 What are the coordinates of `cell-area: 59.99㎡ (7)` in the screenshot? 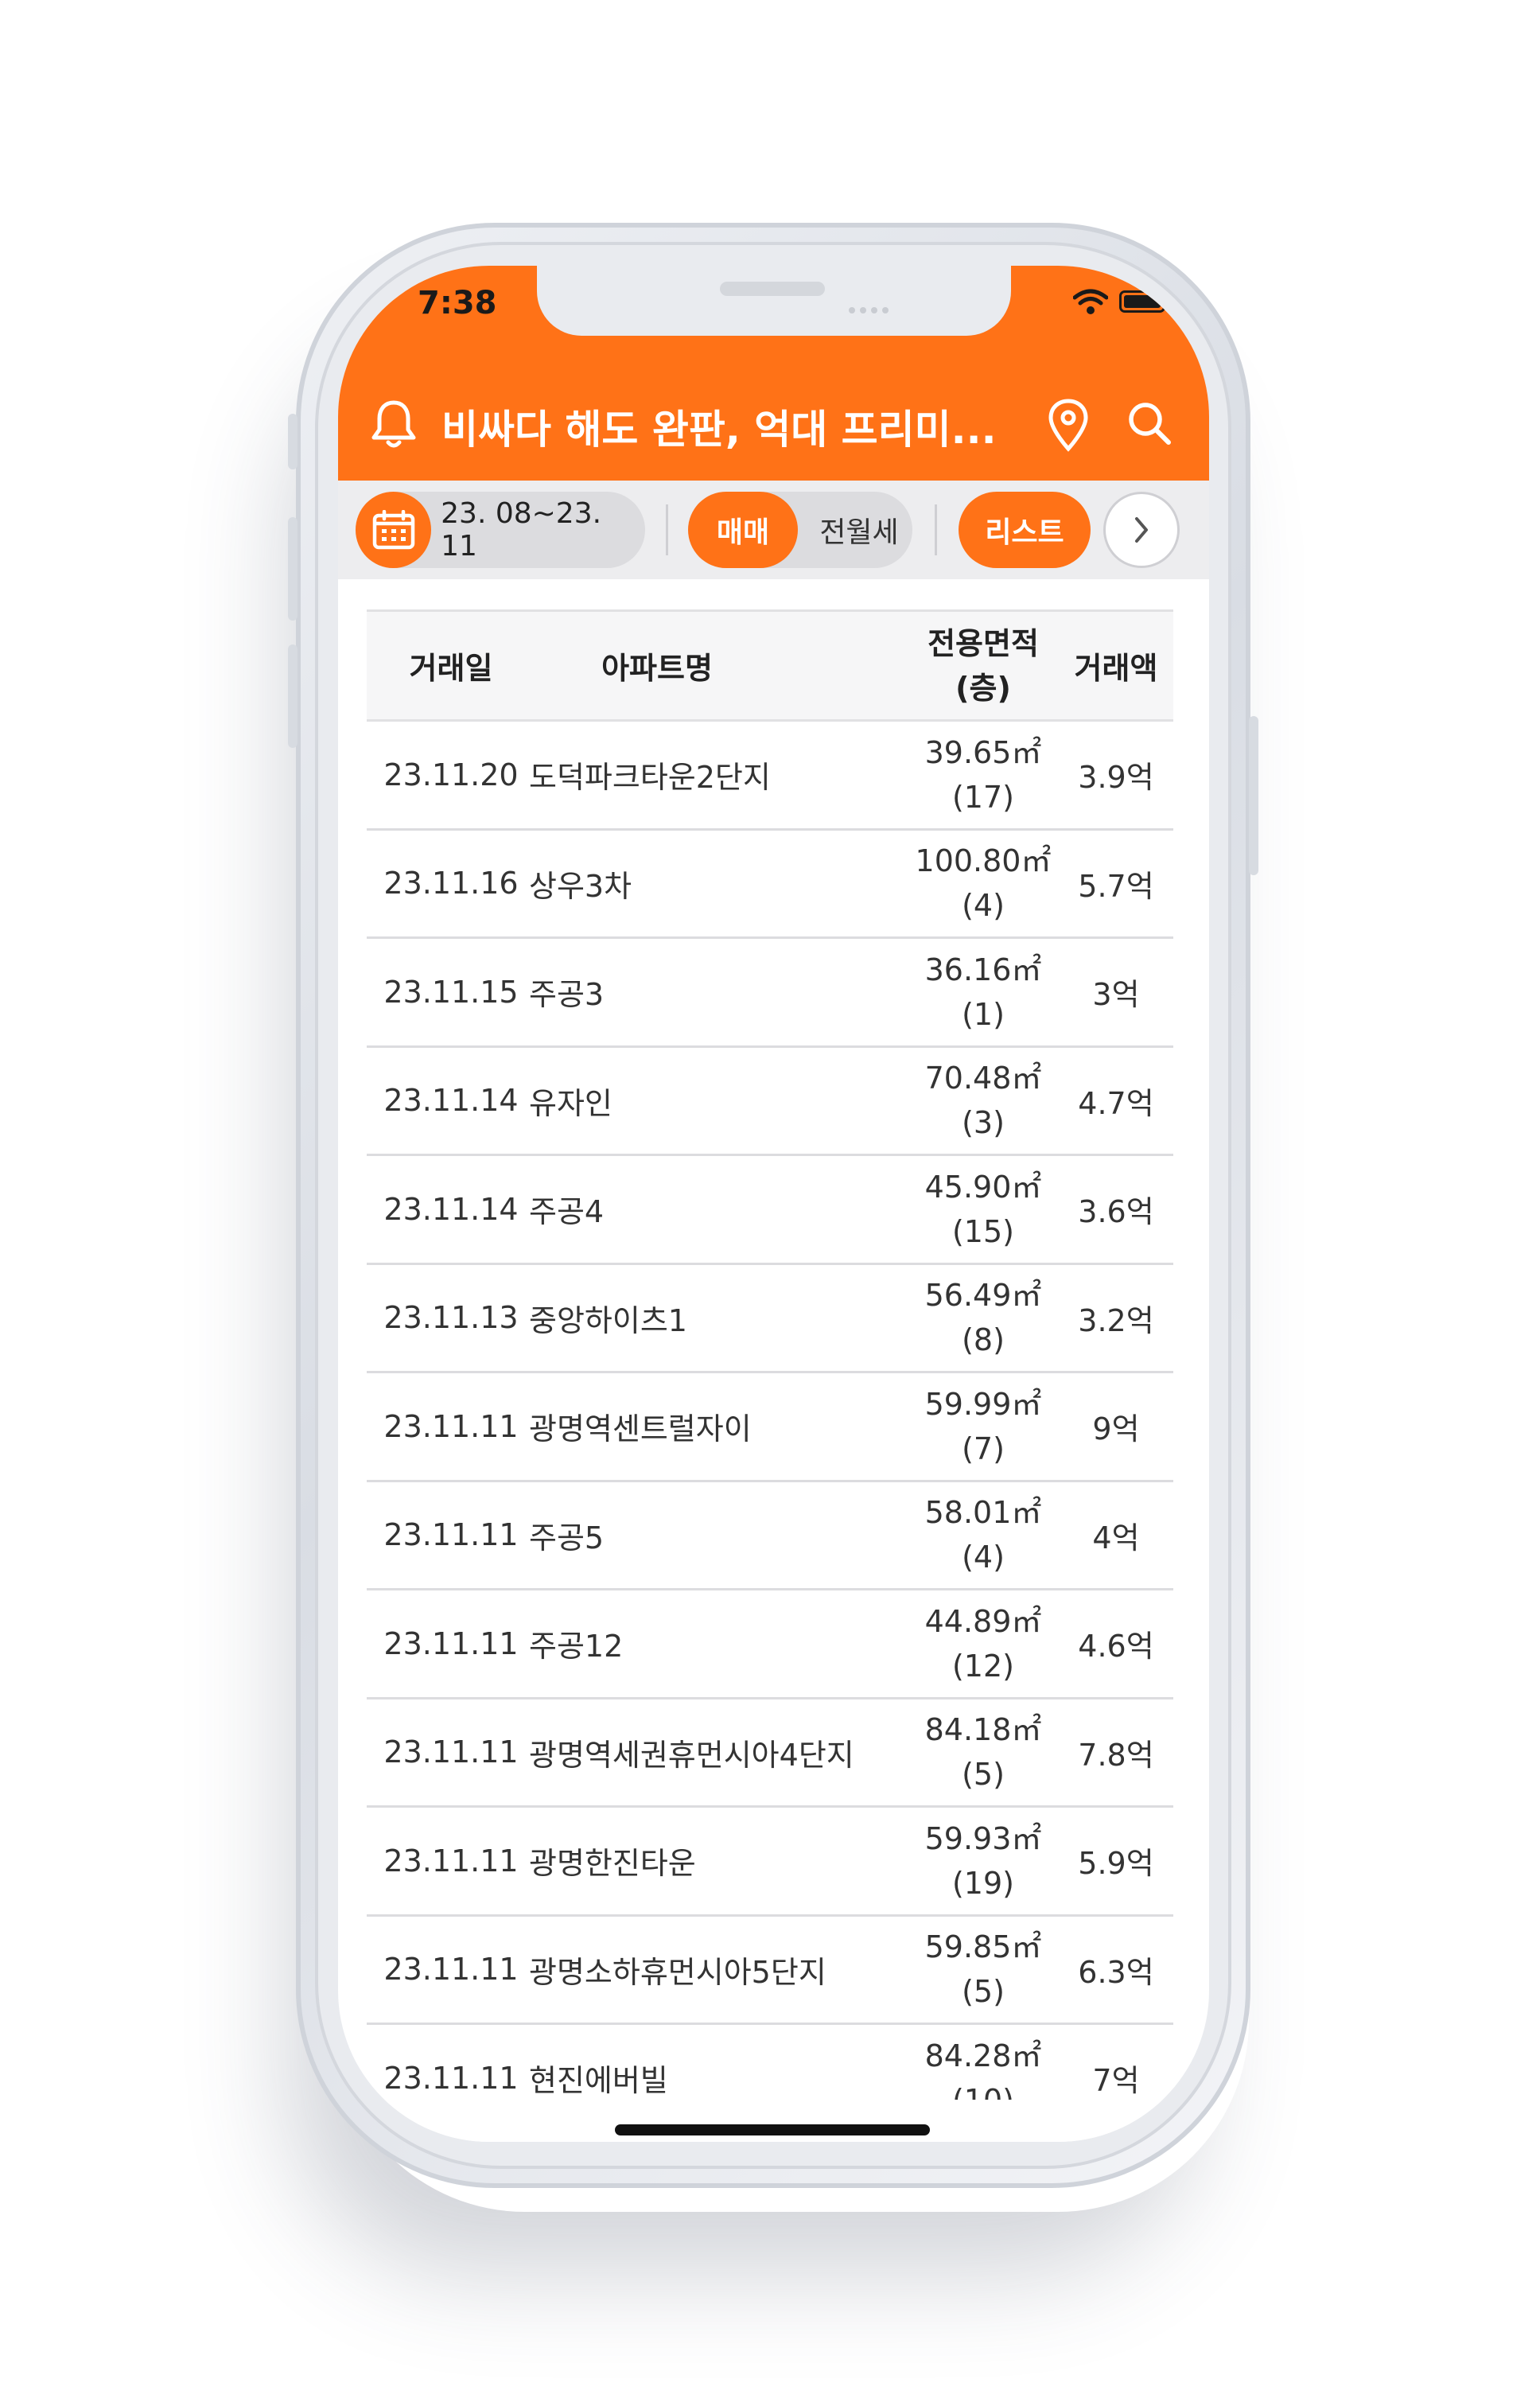 It's located at (983, 1426).